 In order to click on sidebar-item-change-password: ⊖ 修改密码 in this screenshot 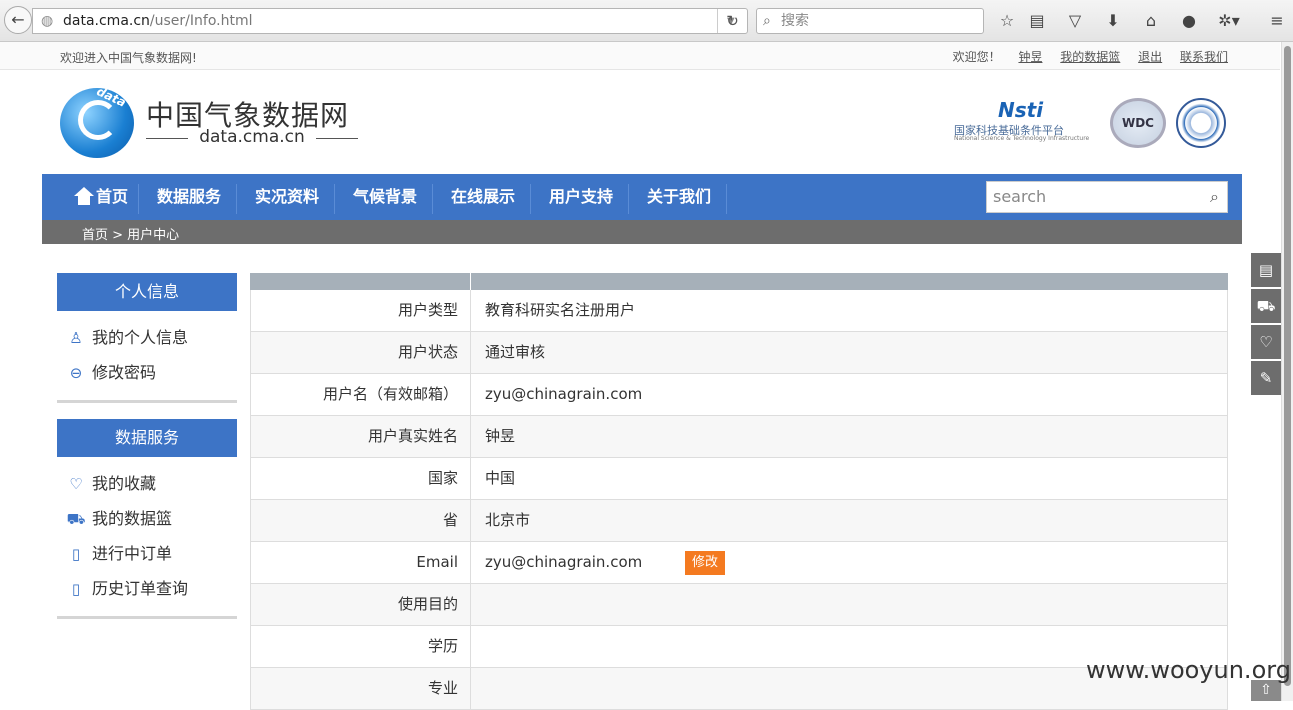, I will do `click(111, 373)`.